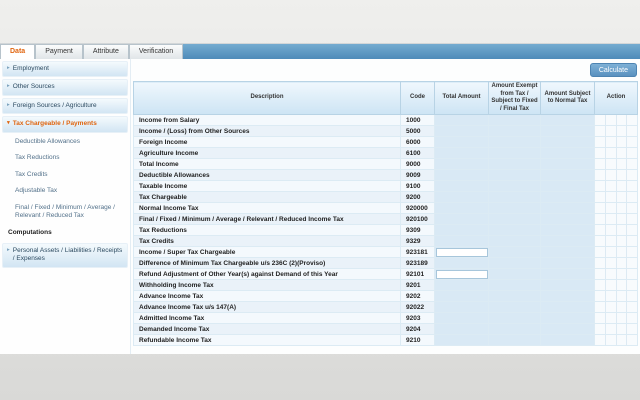  I want to click on table-row: Withholding Income Tax 9201, so click(385, 285).